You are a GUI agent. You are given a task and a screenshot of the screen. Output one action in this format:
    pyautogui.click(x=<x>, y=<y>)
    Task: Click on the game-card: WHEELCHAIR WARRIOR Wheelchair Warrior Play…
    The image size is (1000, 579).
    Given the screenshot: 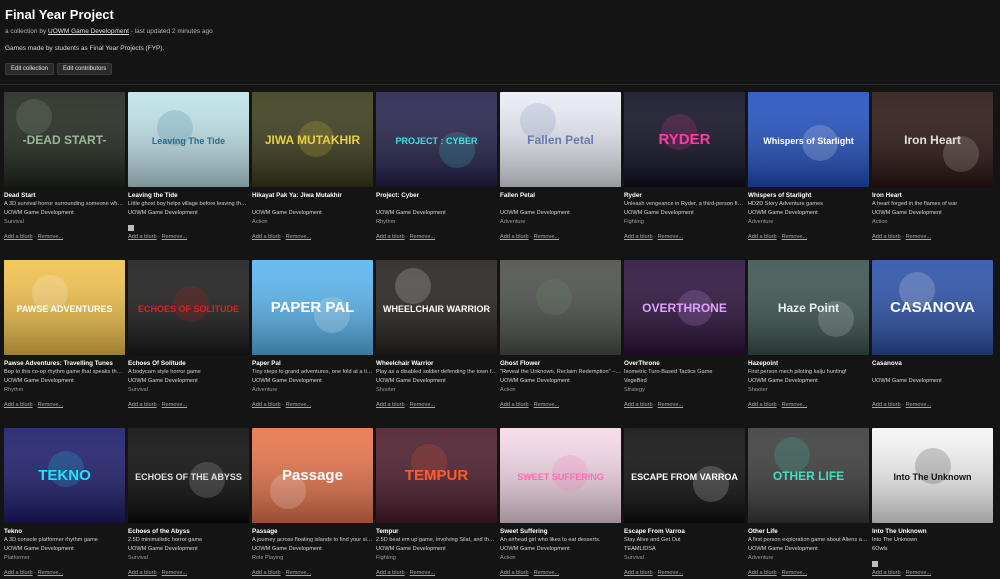 What is the action you would take?
    pyautogui.click(x=436, y=336)
    